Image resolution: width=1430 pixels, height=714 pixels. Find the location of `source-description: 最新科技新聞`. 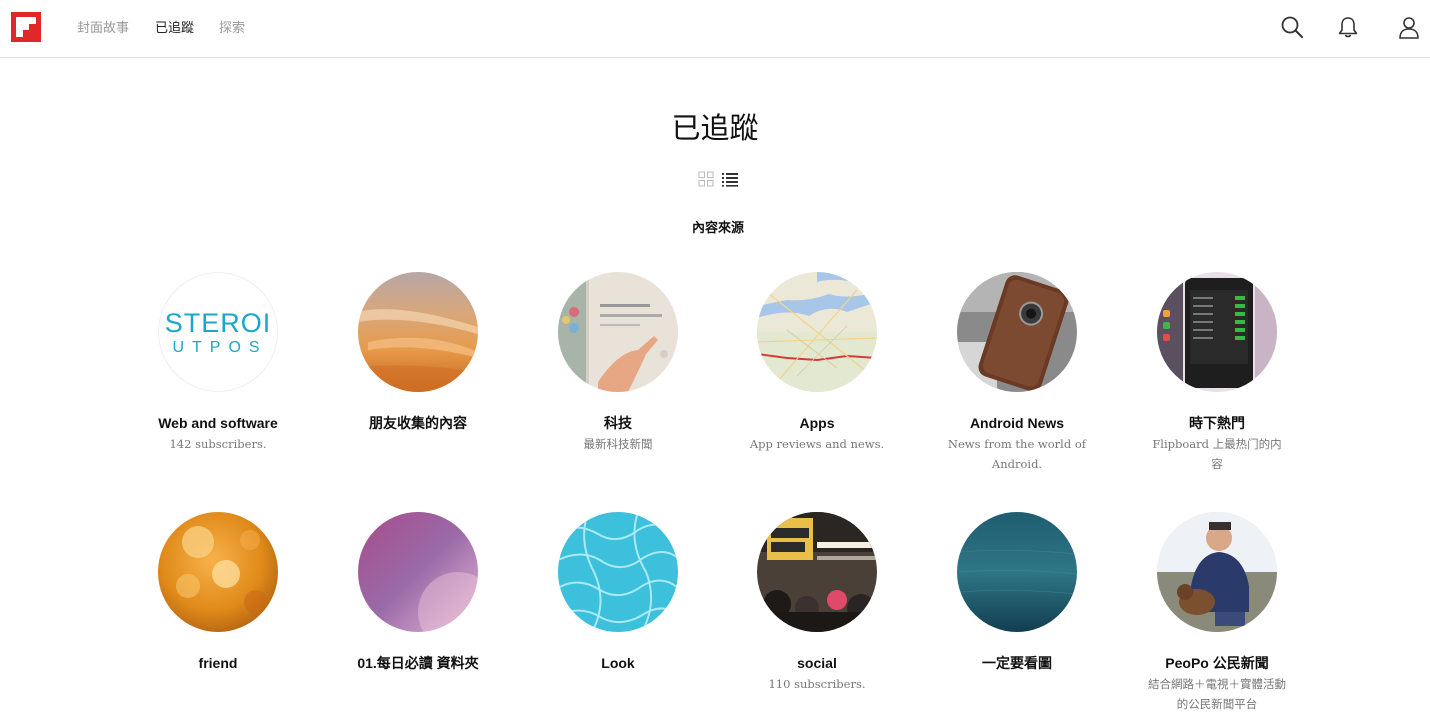

source-description: 最新科技新聞 is located at coordinates (618, 444).